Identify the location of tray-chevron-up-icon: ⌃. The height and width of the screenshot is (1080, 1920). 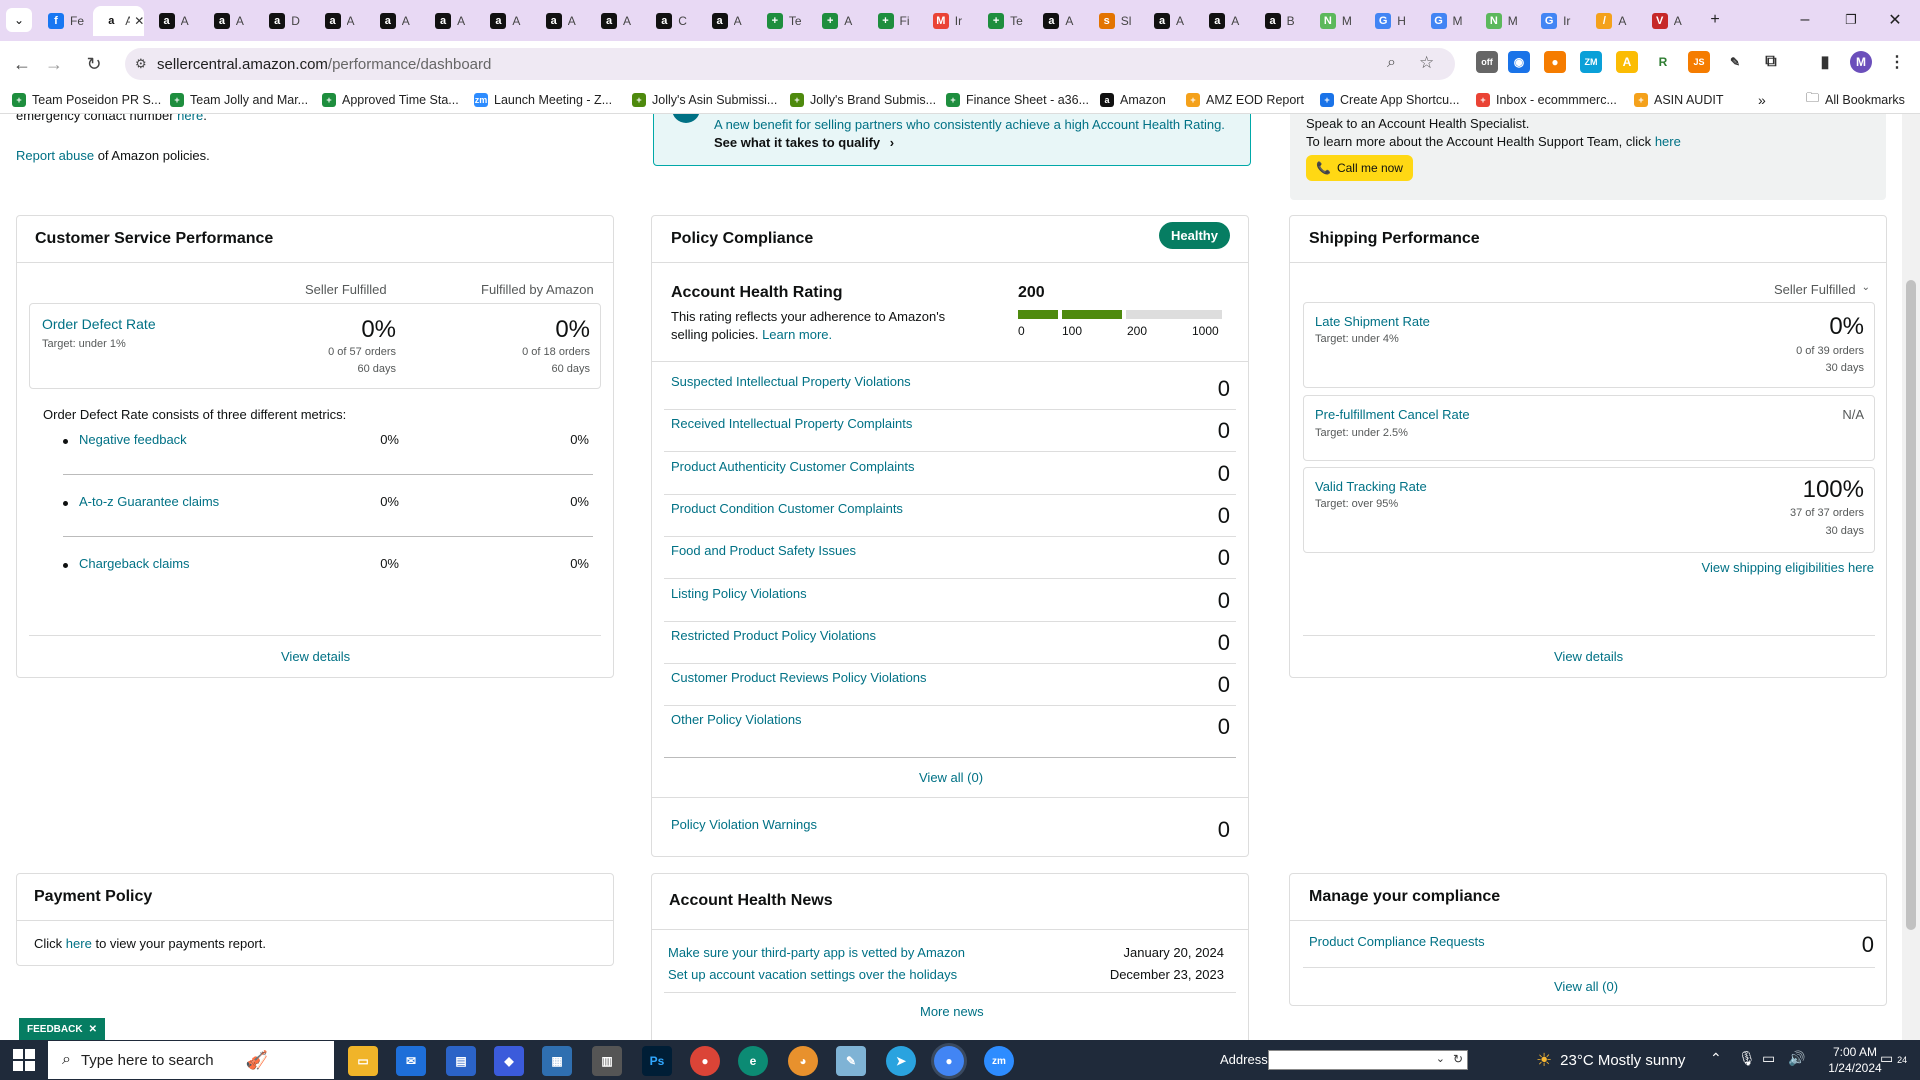
(1716, 1058).